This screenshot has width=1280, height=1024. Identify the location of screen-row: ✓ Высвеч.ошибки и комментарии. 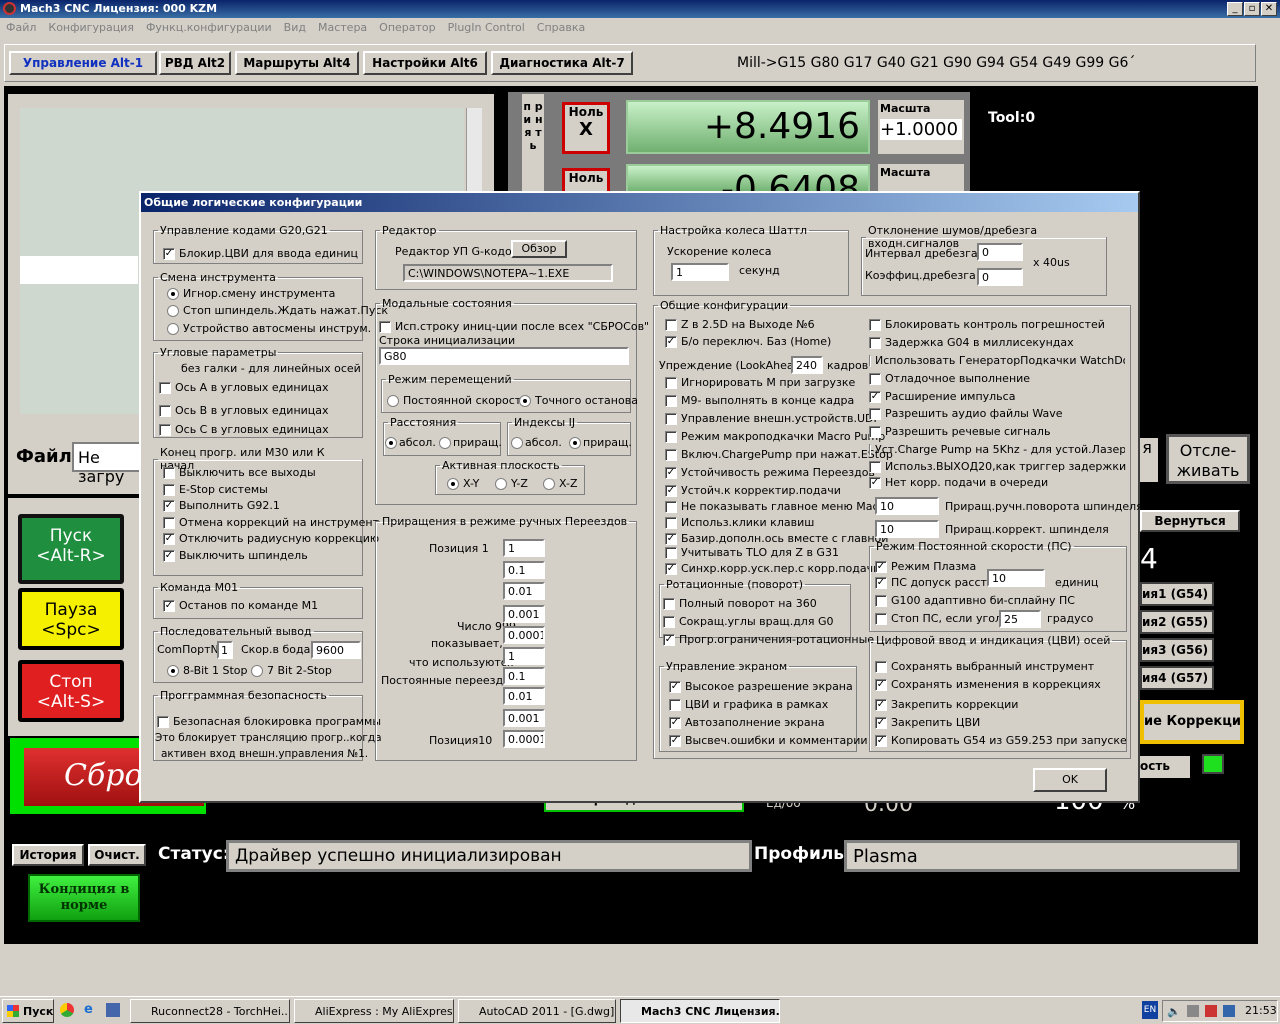
(768, 740).